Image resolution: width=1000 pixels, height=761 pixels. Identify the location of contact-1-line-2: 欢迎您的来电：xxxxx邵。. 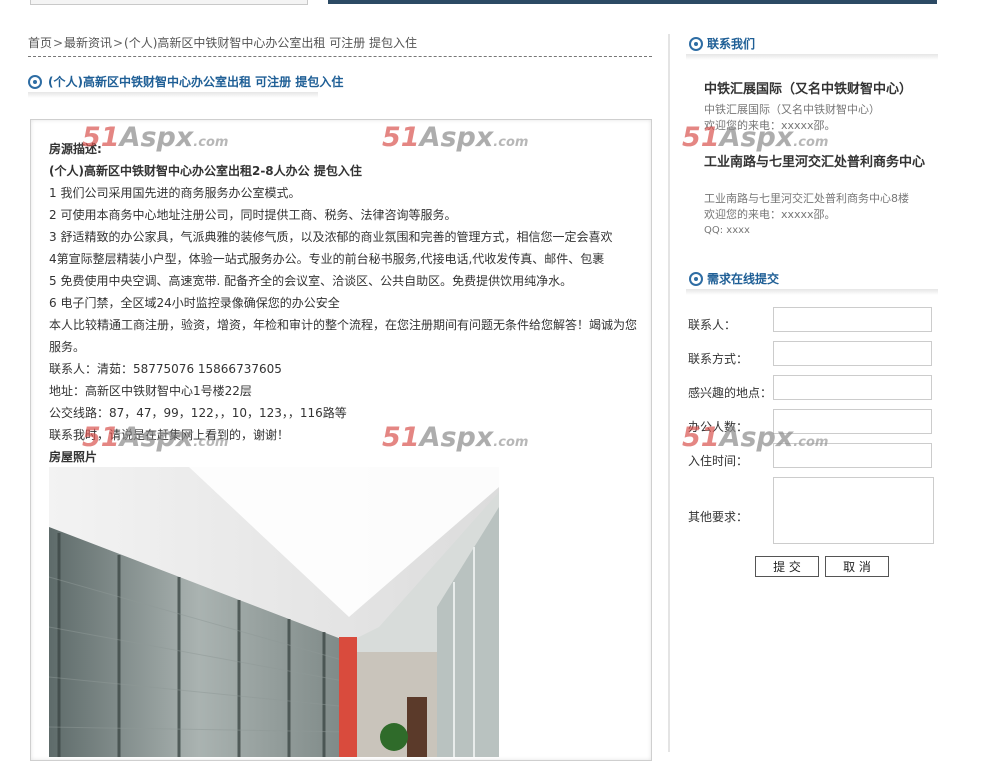
(770, 125).